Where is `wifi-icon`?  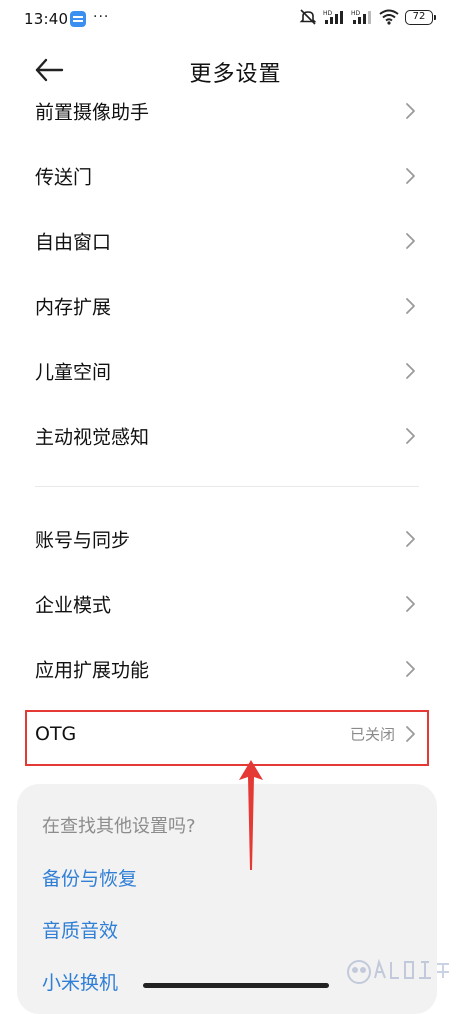
wifi-icon is located at coordinates (389, 17).